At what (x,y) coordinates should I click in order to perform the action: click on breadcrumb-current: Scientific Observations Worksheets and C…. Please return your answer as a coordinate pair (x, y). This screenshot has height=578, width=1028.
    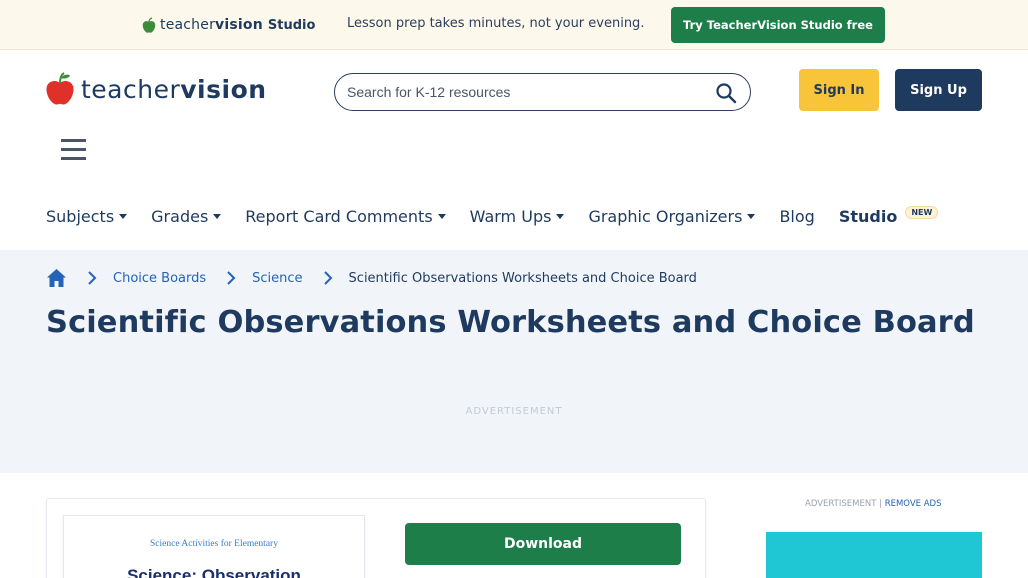
    Looking at the image, I should click on (522, 278).